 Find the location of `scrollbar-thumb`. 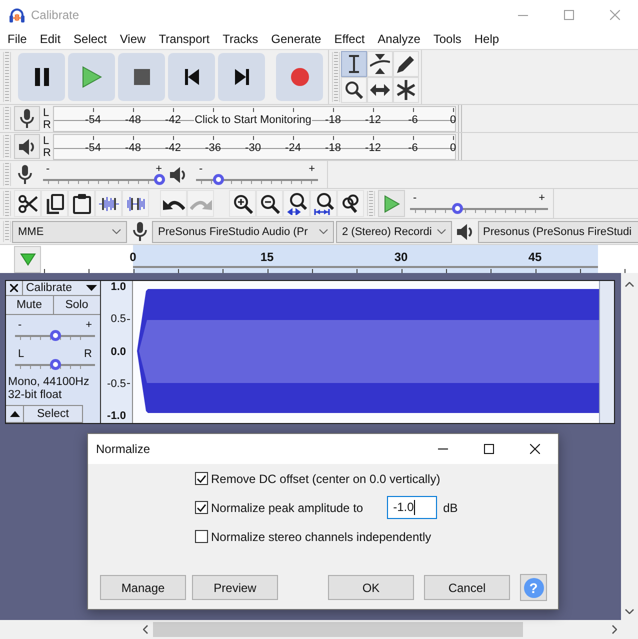

scrollbar-thumb is located at coordinates (338, 629).